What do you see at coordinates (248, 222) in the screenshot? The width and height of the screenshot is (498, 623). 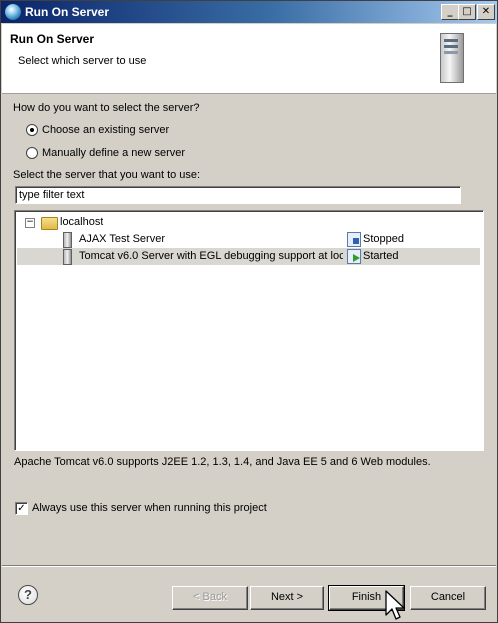 I see `tree-node-localhost: − localhost` at bounding box center [248, 222].